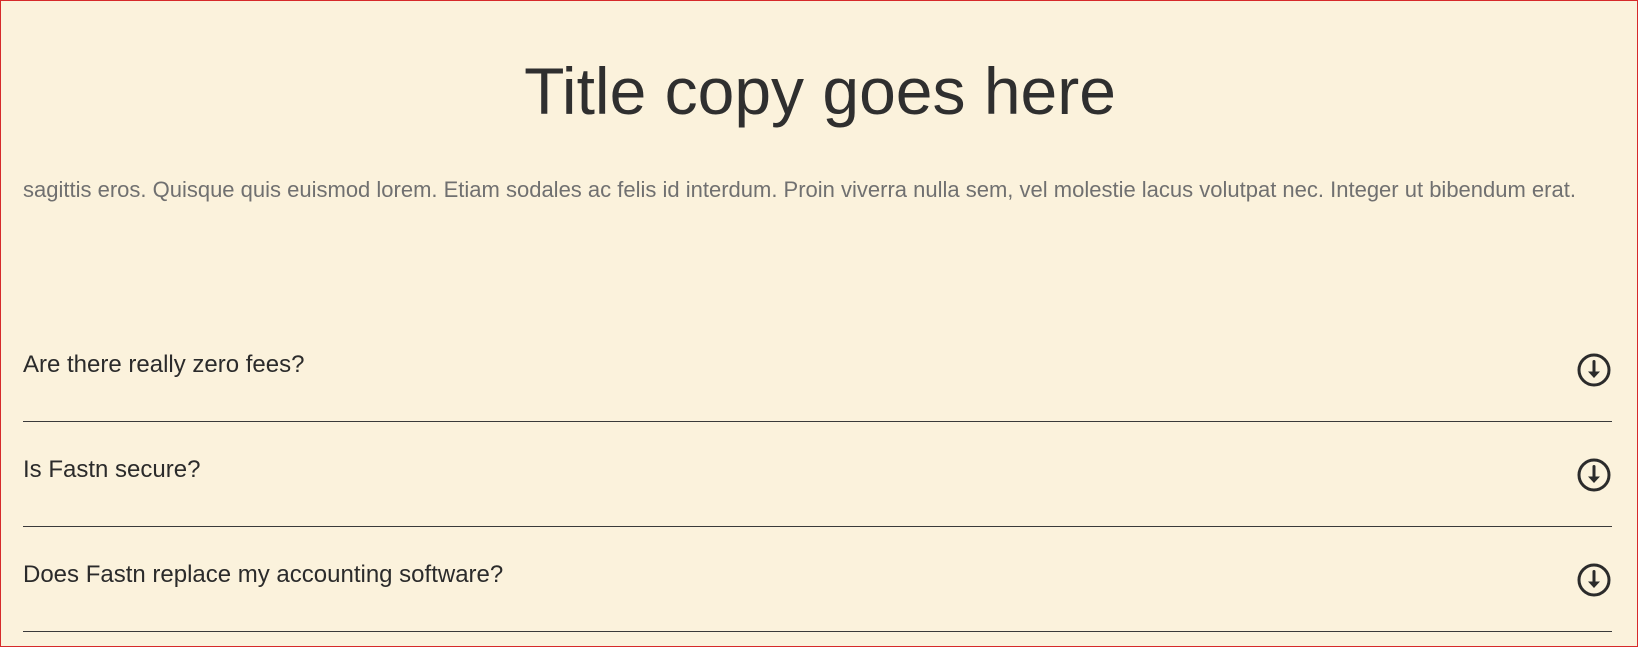 Image resolution: width=1638 pixels, height=647 pixels. What do you see at coordinates (820, 91) in the screenshot?
I see `page-title: Title copy goes here` at bounding box center [820, 91].